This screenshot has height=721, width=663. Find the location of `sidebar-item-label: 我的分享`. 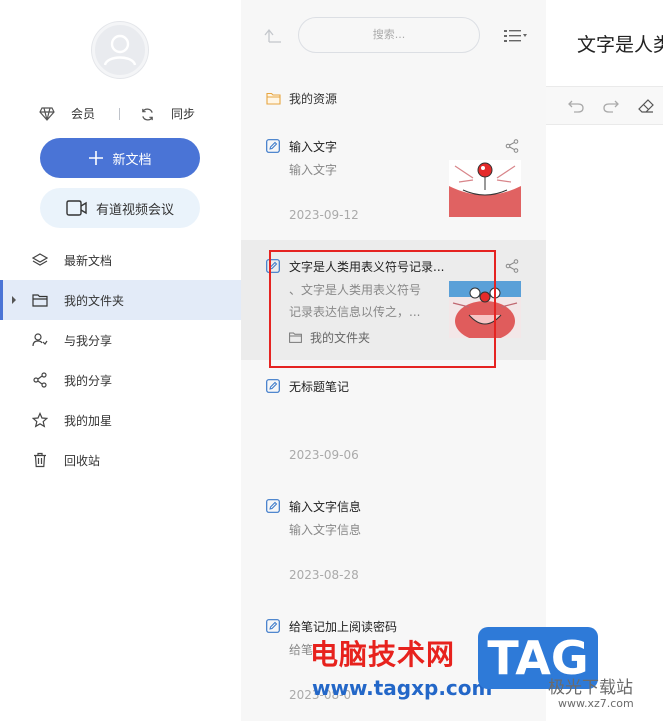

sidebar-item-label: 我的分享 is located at coordinates (88, 380).